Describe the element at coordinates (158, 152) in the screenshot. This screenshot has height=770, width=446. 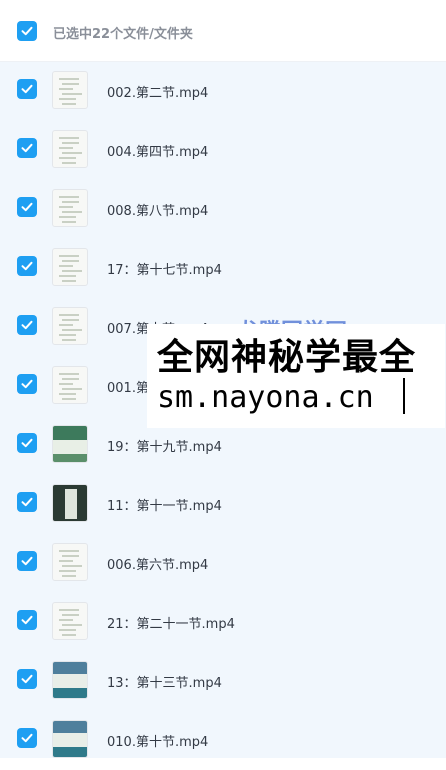
I see `file-name: 004.第四节.mp4` at that location.